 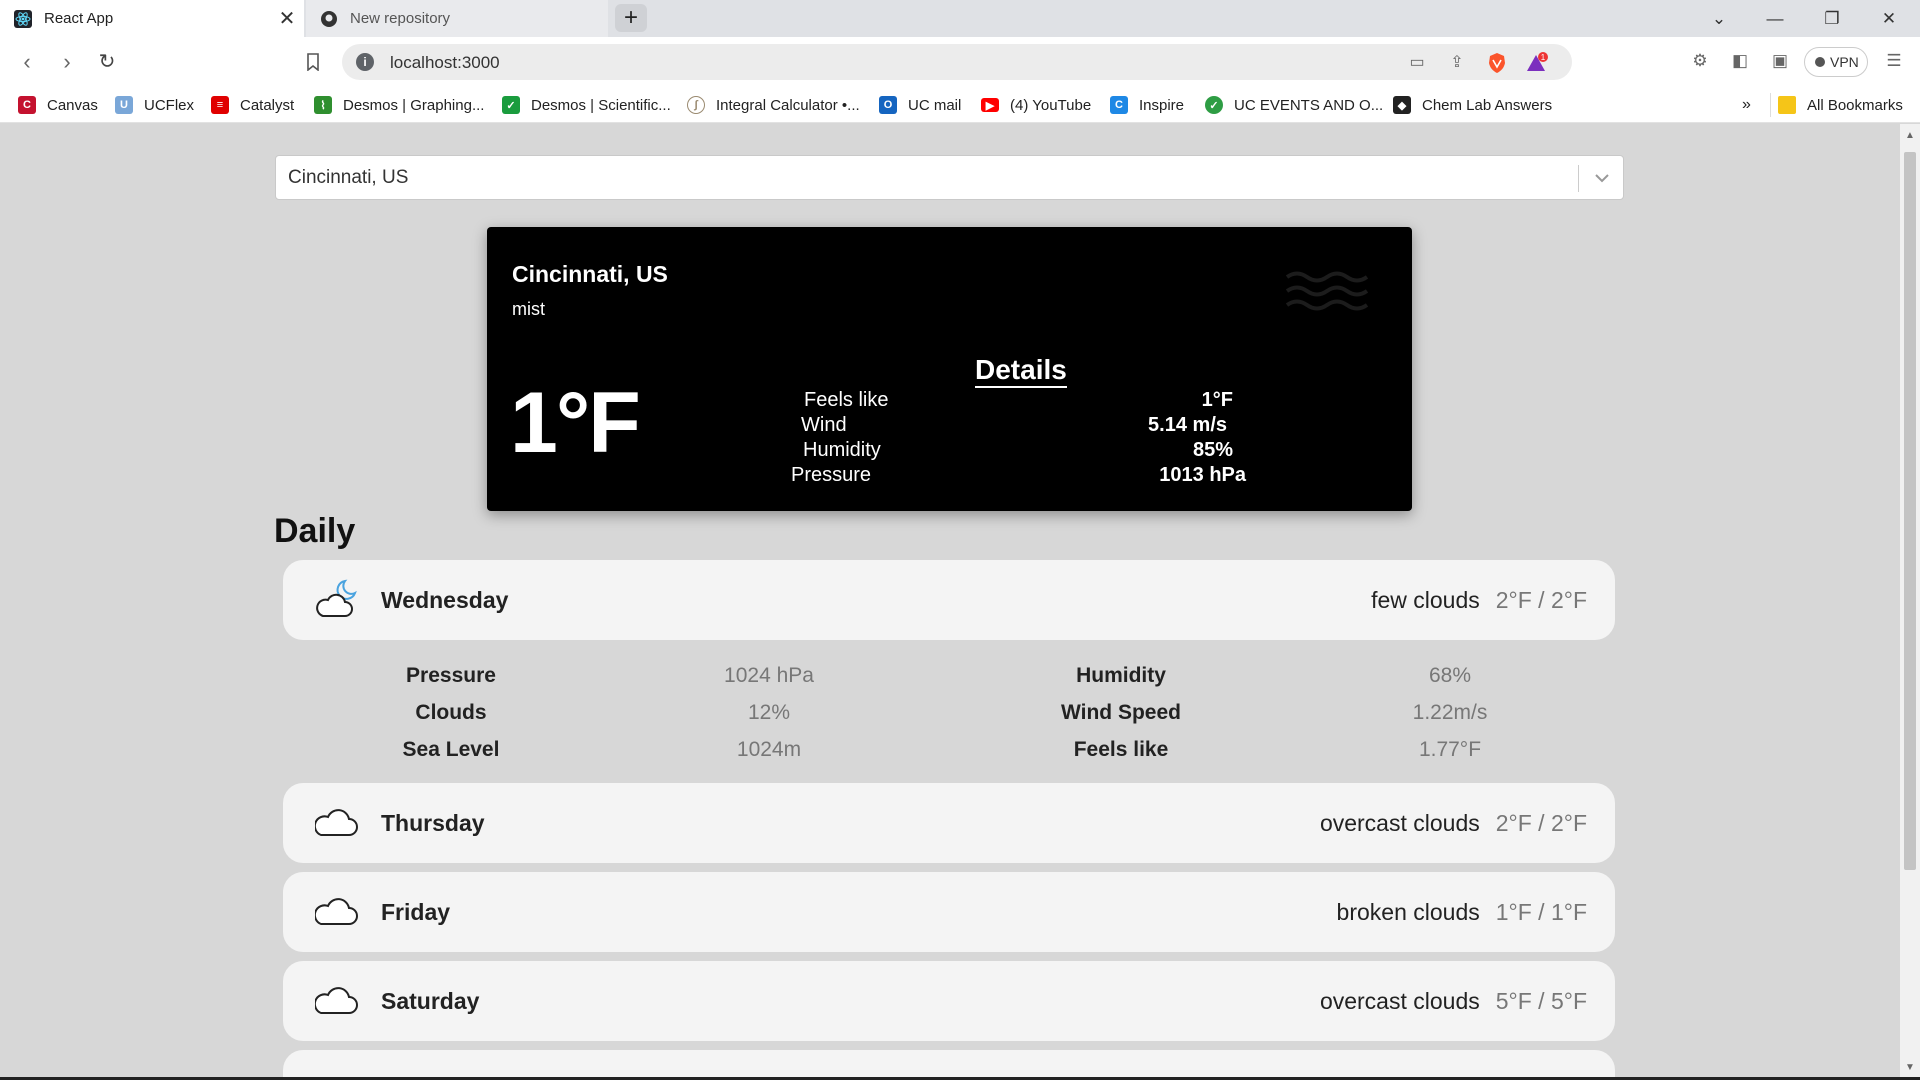 What do you see at coordinates (935, 105) in the screenshot?
I see `bookmark-label: UC mail` at bounding box center [935, 105].